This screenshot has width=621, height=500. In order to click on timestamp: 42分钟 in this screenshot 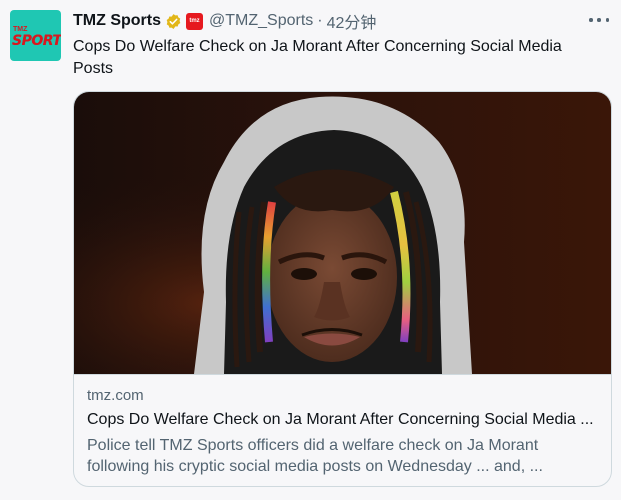, I will do `click(352, 21)`.